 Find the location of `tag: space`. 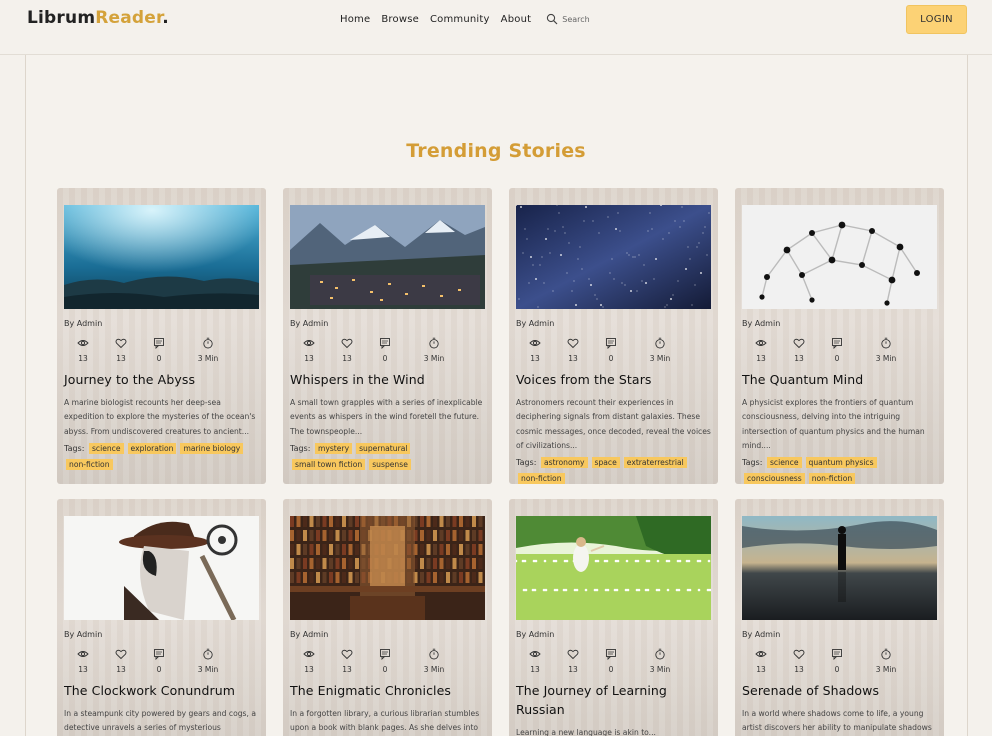

tag: space is located at coordinates (605, 463).